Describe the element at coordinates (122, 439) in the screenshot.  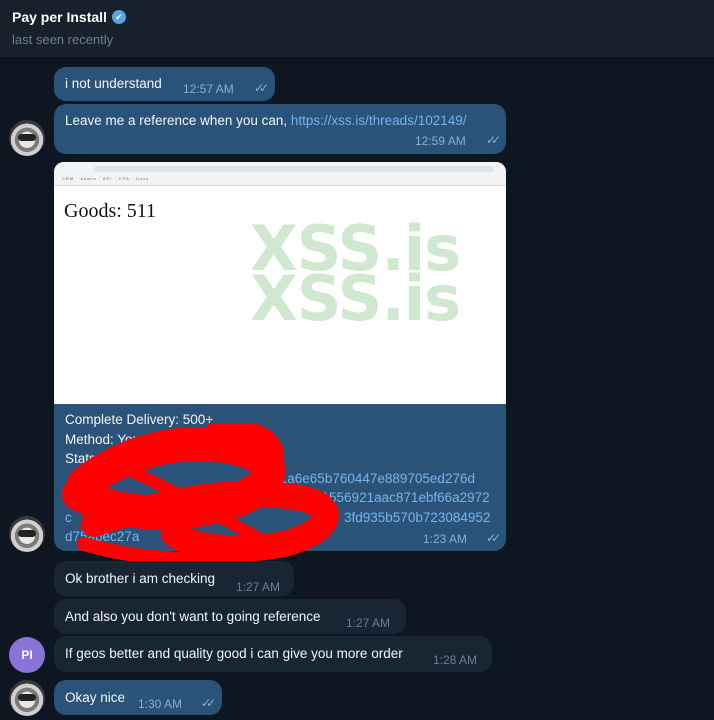
I see `method-line: Method: Your Stats` at that location.